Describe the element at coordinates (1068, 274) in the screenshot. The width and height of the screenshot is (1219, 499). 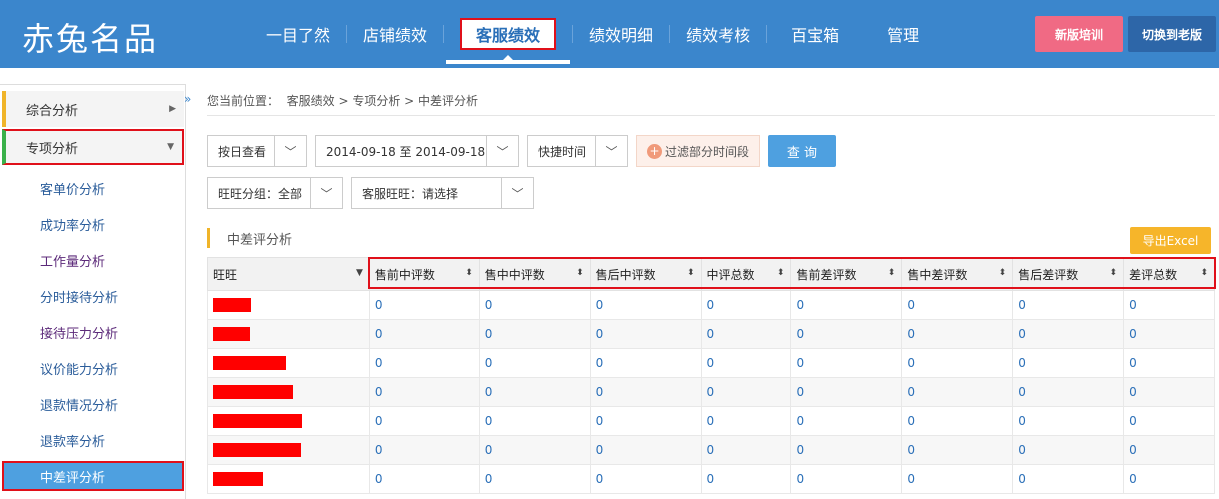
I see `column-header: 售后差评数 ⬍` at that location.